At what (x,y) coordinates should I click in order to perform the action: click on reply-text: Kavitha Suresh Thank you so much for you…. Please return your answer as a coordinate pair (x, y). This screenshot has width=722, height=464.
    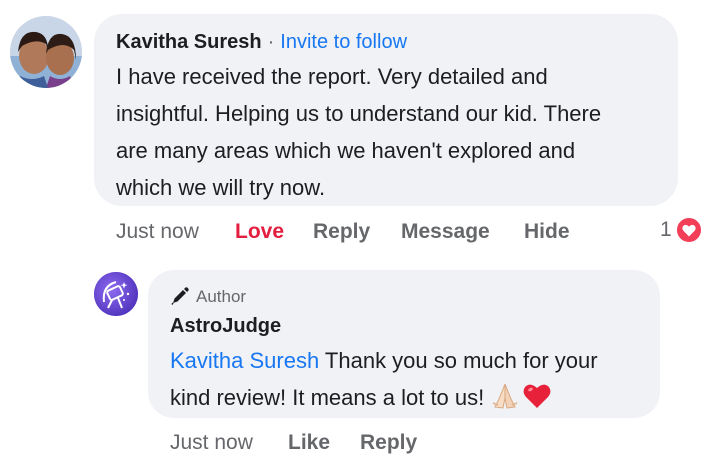
    Looking at the image, I should click on (410, 382).